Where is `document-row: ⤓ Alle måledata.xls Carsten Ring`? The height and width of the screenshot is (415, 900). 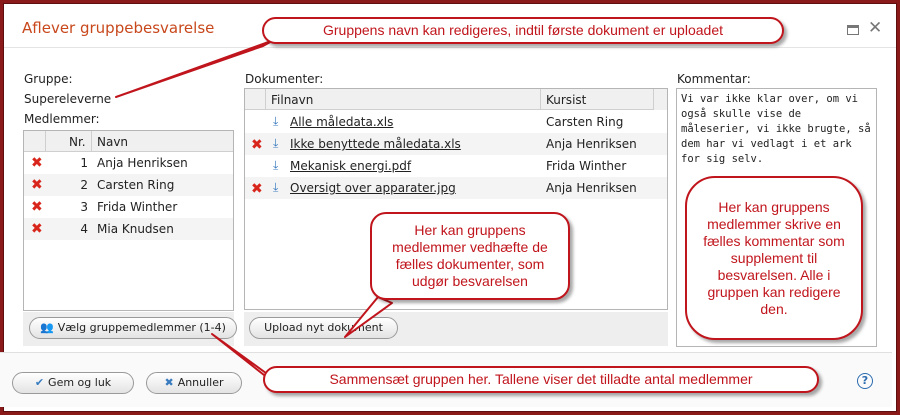
document-row: ⤓ Alle måledata.xls Carsten Ring is located at coordinates (456, 122).